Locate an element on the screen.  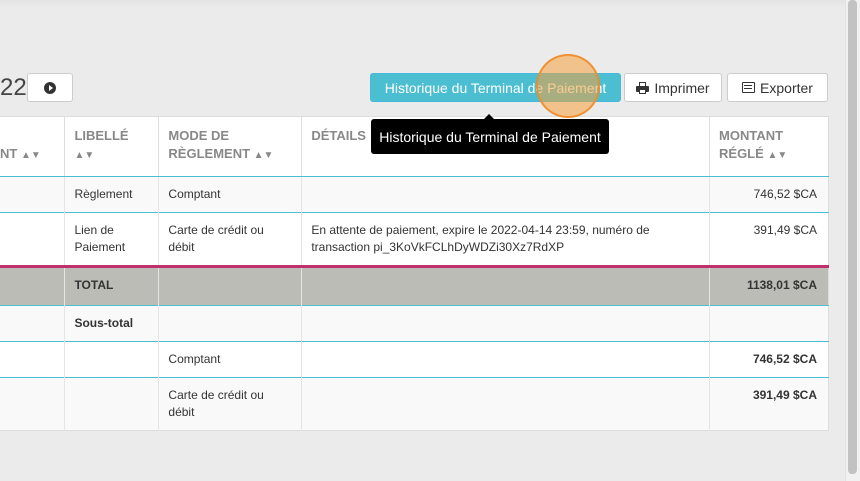
column-header-truncated-label: NT is located at coordinates (9, 153).